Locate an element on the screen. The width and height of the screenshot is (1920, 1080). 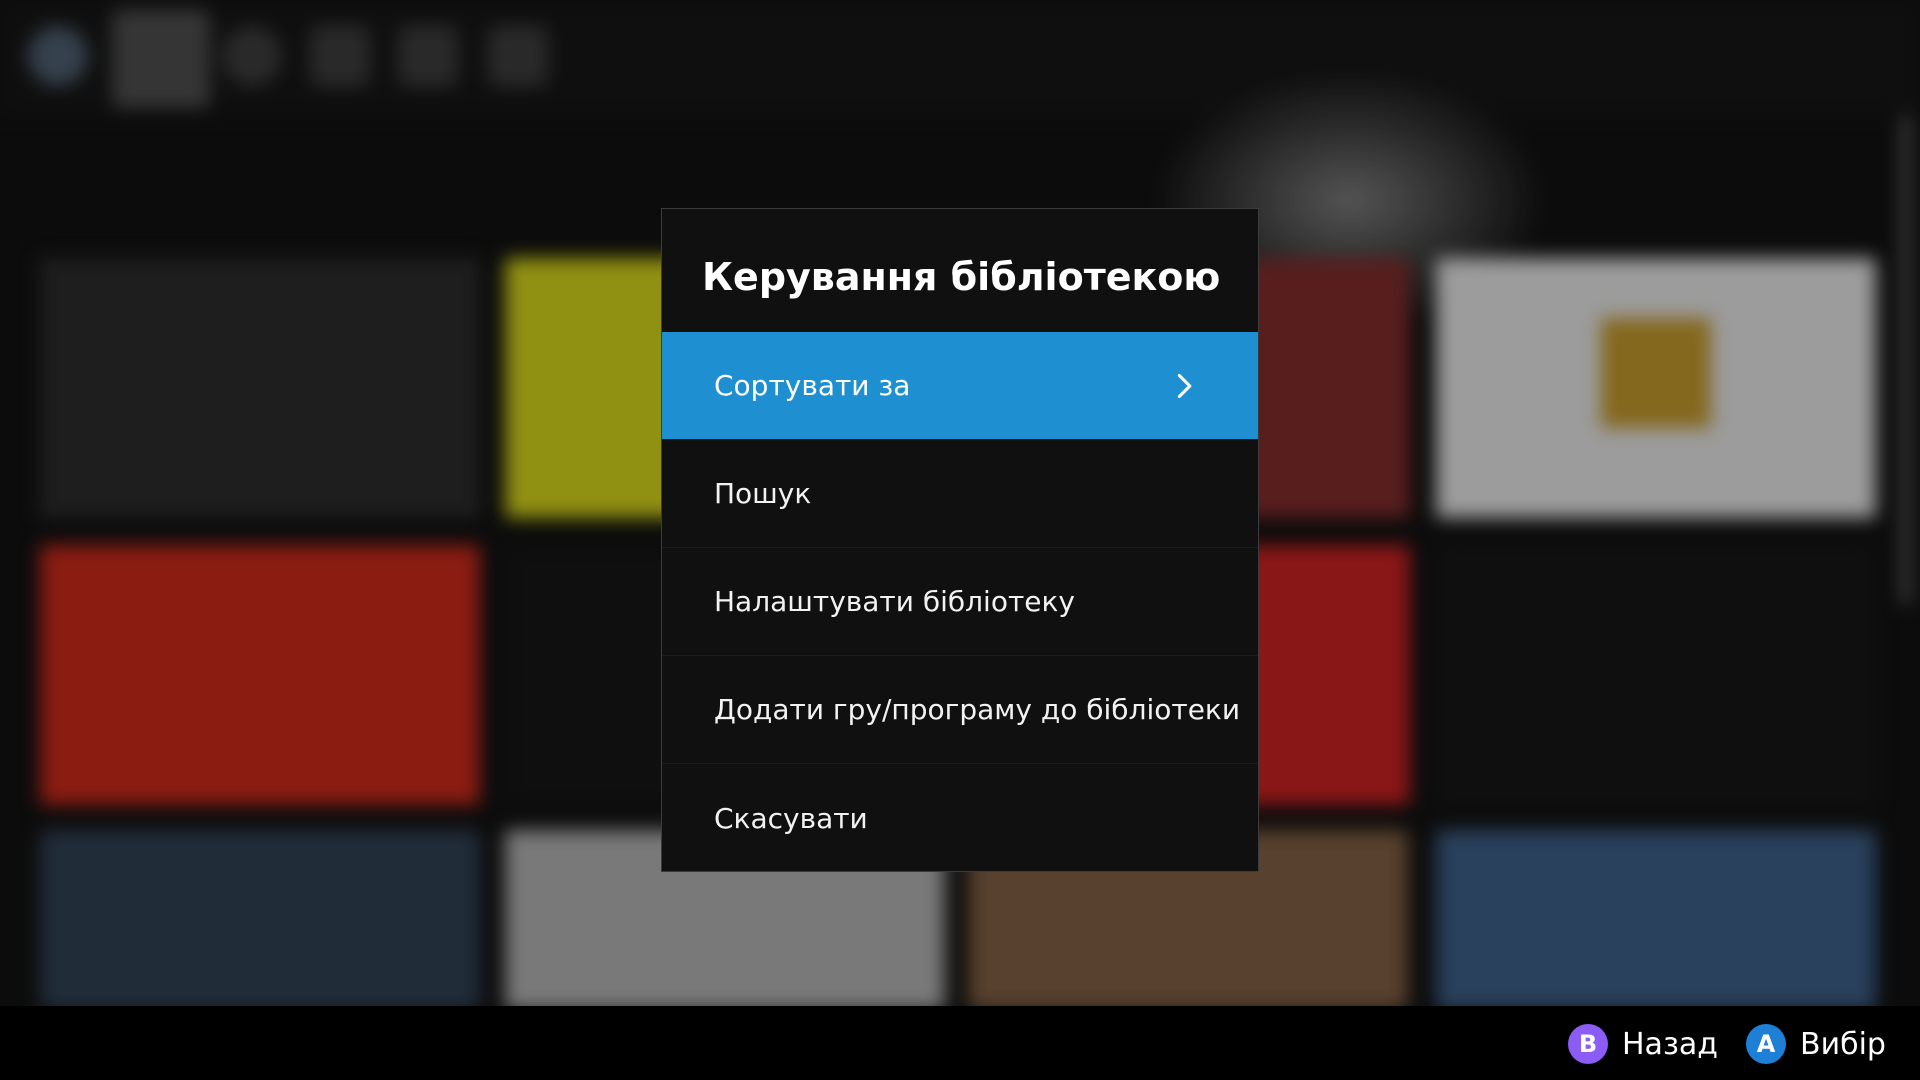
menu-item-label: Сортувати за is located at coordinates (812, 385).